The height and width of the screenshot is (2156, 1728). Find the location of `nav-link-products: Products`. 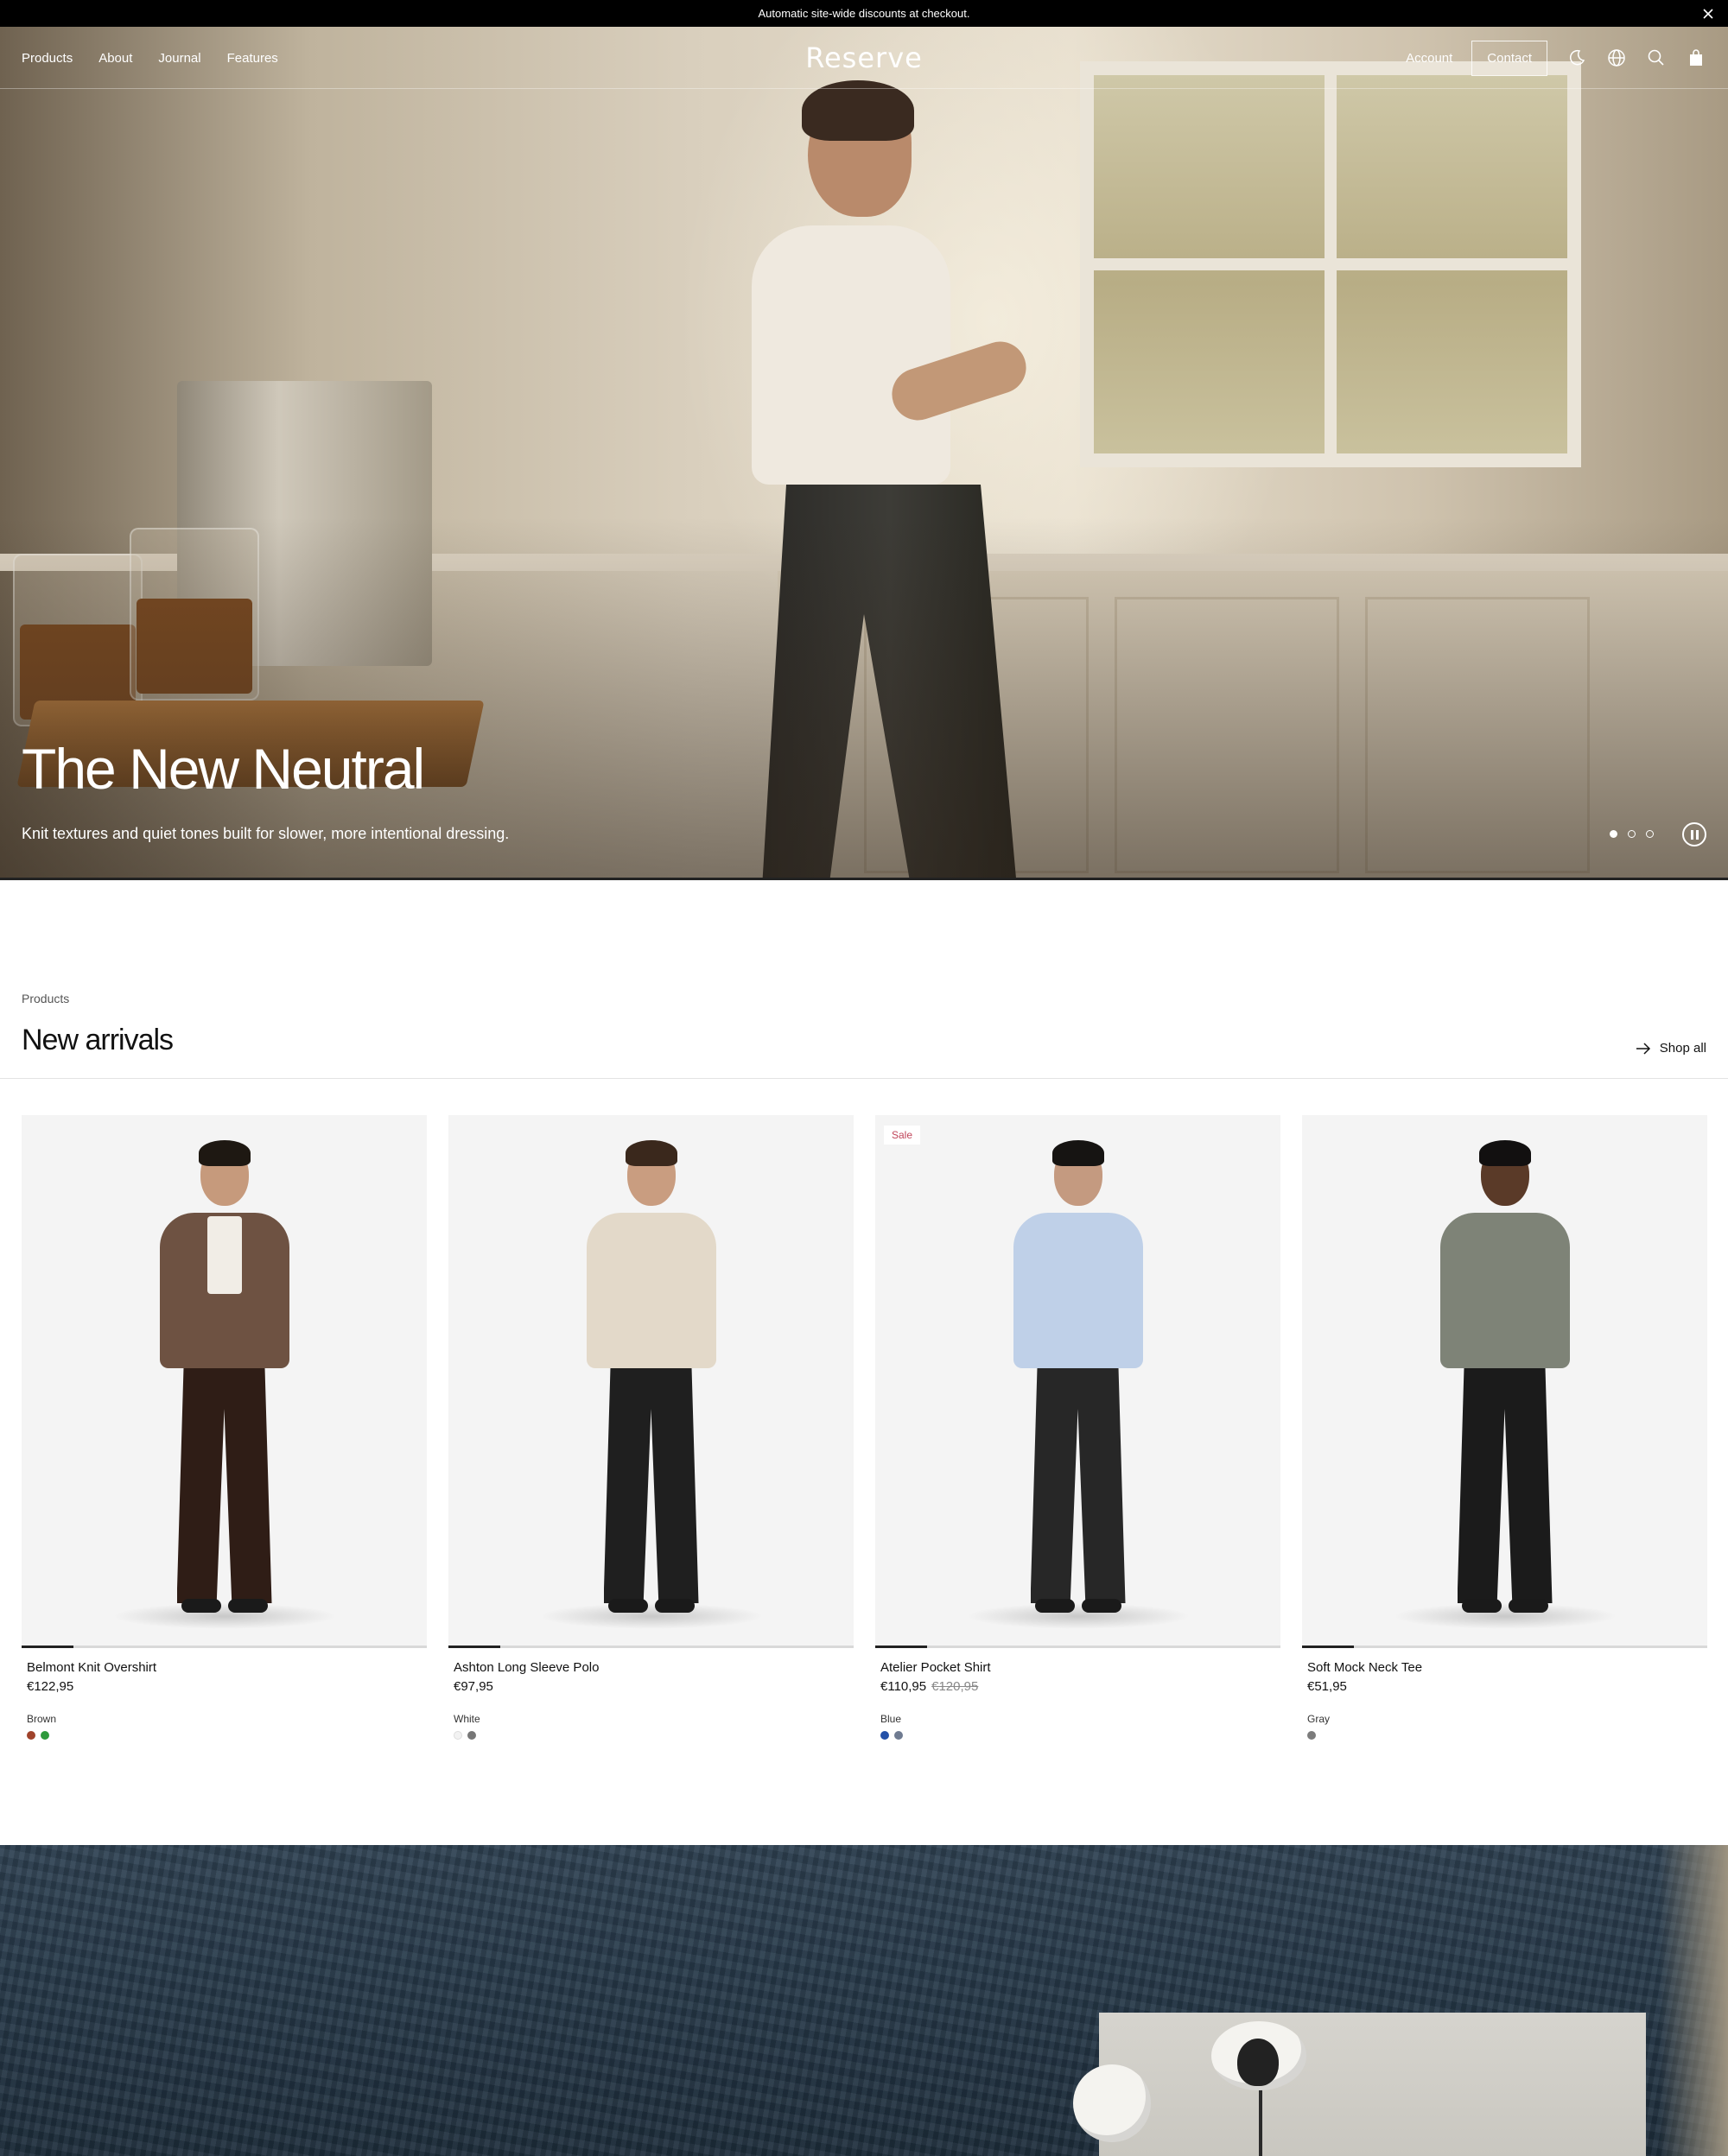

nav-link-products: Products is located at coordinates (47, 58).